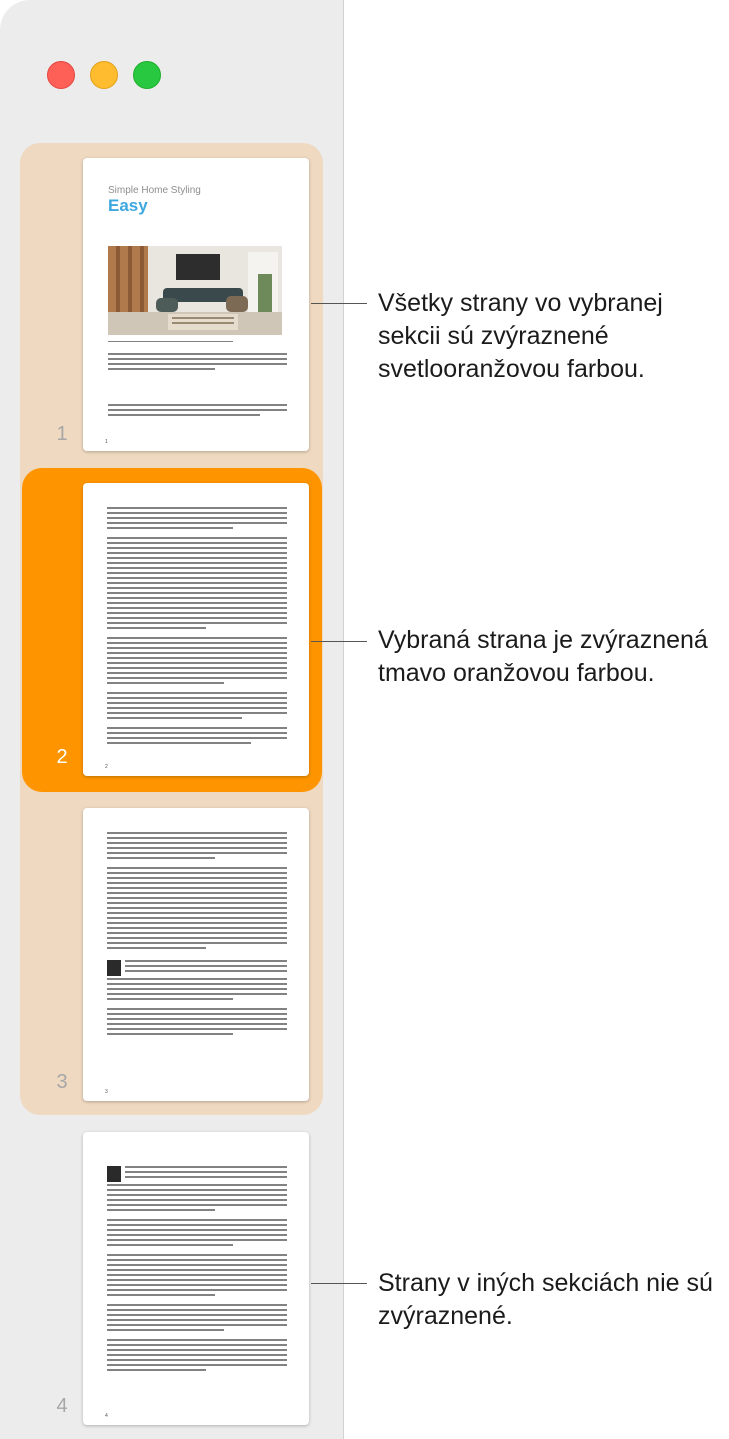 The height and width of the screenshot is (1439, 729). I want to click on page-number-1: 1, so click(62, 434).